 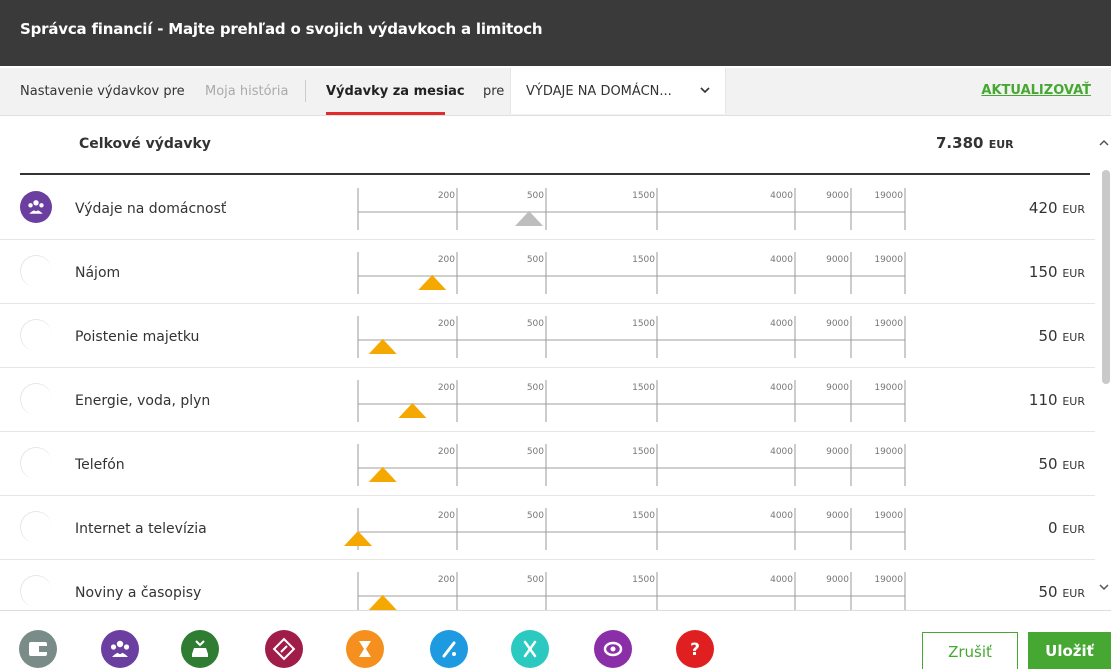 I want to click on money-icon, so click(x=613, y=649).